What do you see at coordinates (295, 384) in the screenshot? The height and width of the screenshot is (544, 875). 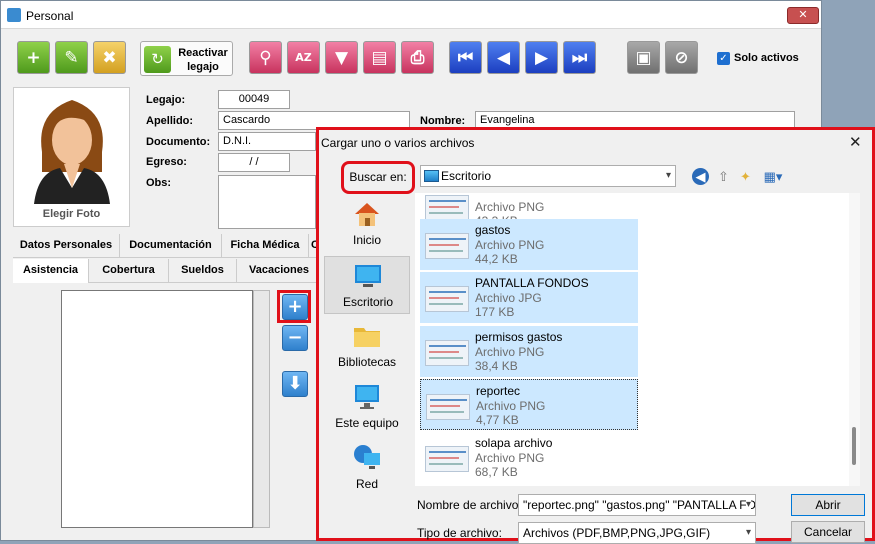 I see `download-attachment-button: ⬇` at bounding box center [295, 384].